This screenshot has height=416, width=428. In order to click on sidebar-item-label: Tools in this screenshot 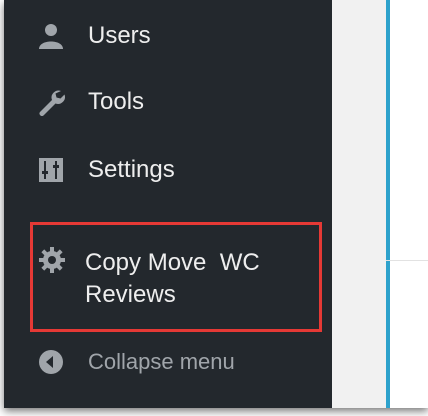, I will do `click(116, 101)`.